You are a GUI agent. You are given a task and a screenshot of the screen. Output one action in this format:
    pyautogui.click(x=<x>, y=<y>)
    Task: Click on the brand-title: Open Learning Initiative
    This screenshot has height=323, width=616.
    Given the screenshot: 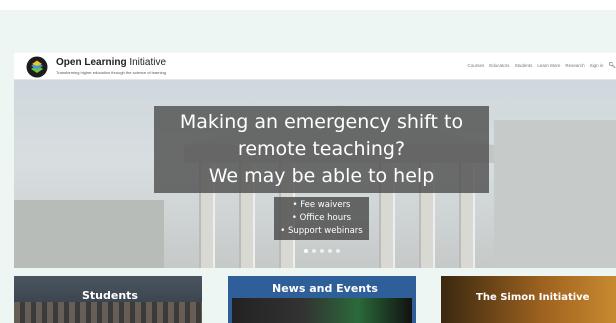 What is the action you would take?
    pyautogui.click(x=111, y=62)
    